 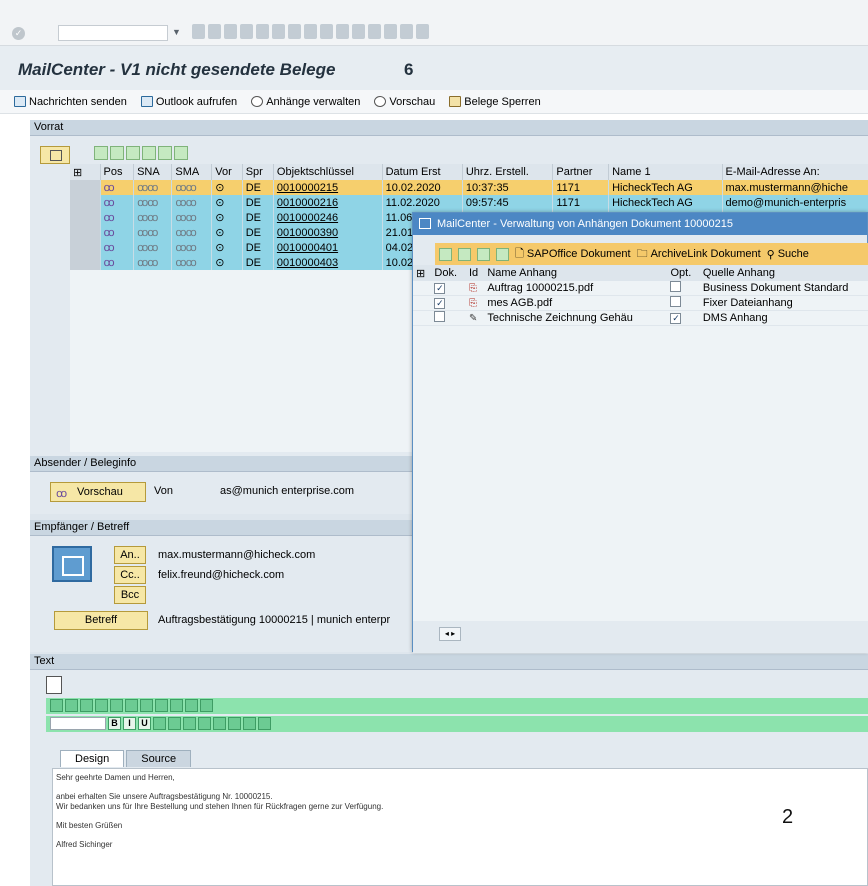 What do you see at coordinates (328, 232) in the screenshot?
I see `object-key-link: 0010000390` at bounding box center [328, 232].